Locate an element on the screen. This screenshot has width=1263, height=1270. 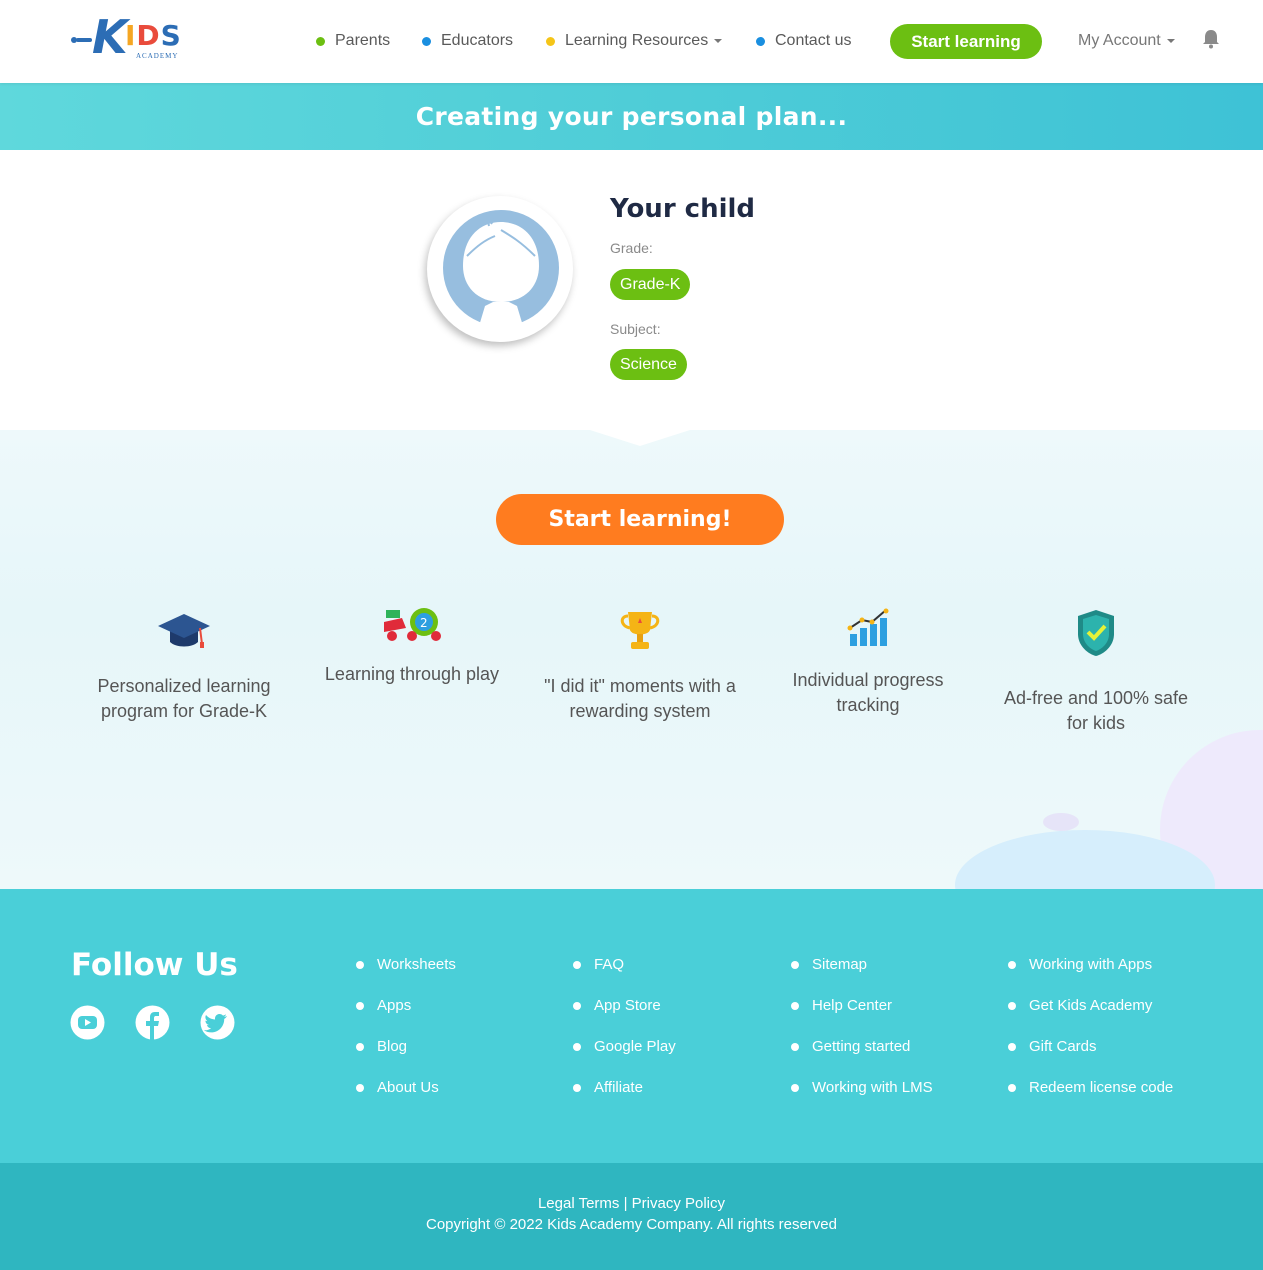
nav-learning-resources: Learning Resources is located at coordinates (634, 41).